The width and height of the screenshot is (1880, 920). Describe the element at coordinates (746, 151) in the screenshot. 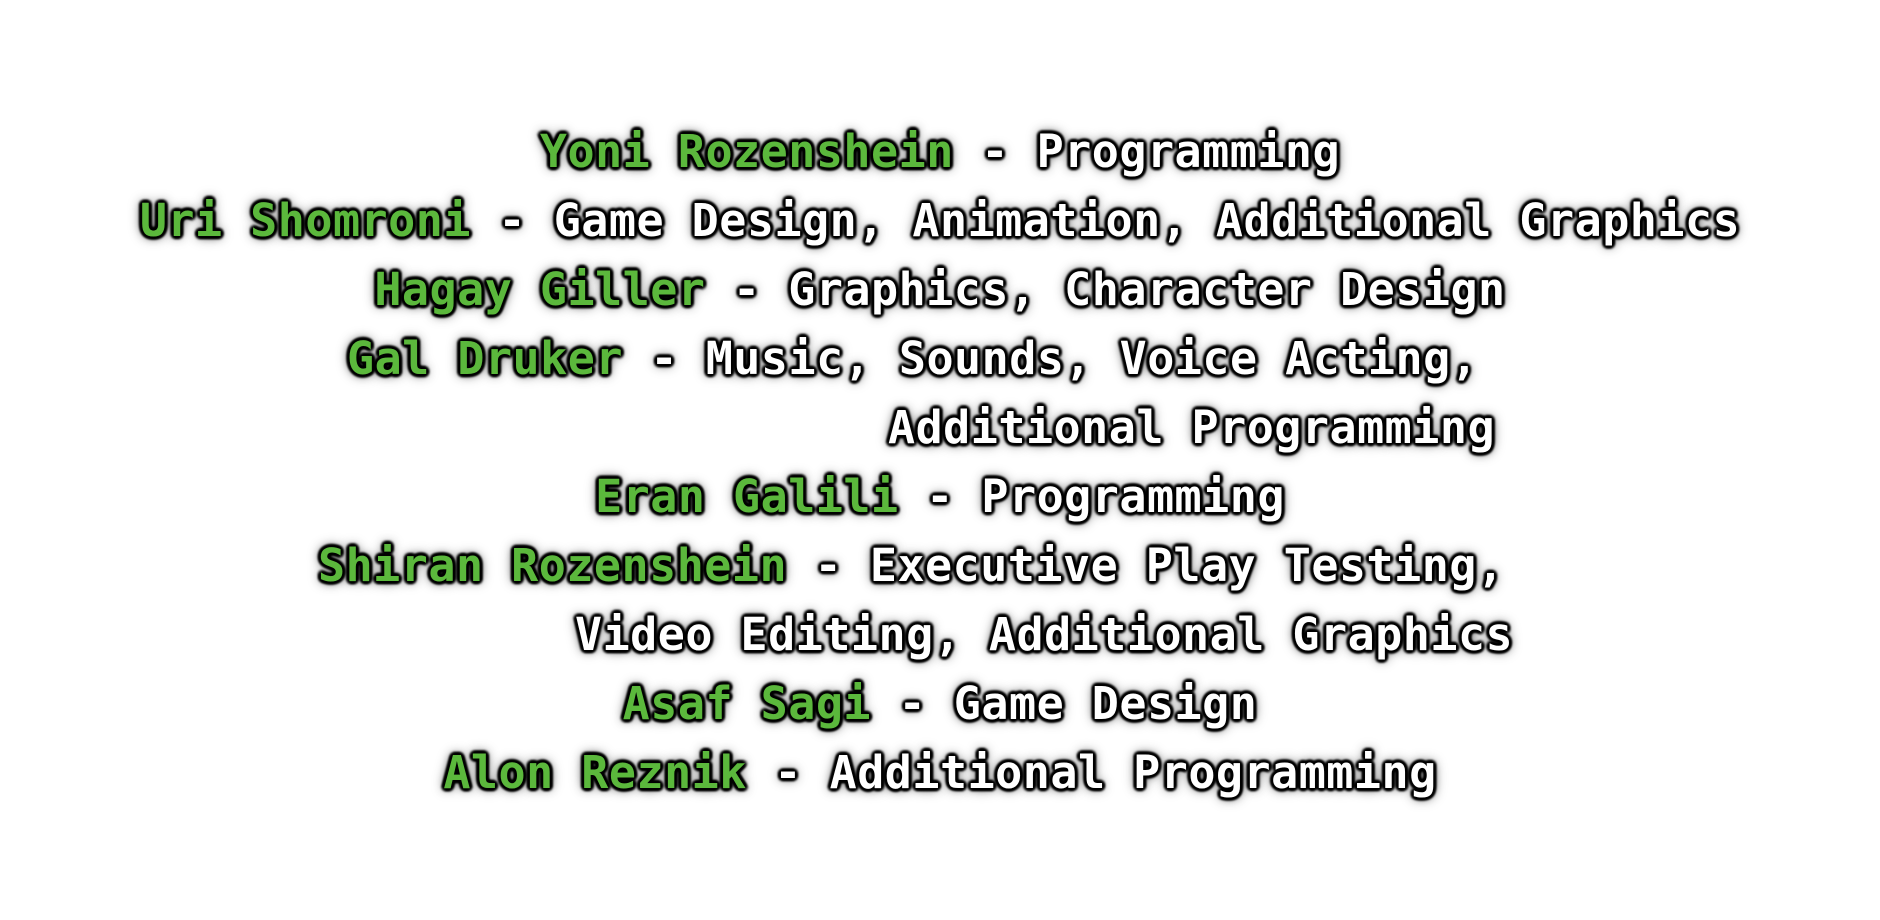

I see `credit-name: Yoni Rozenshein` at that location.